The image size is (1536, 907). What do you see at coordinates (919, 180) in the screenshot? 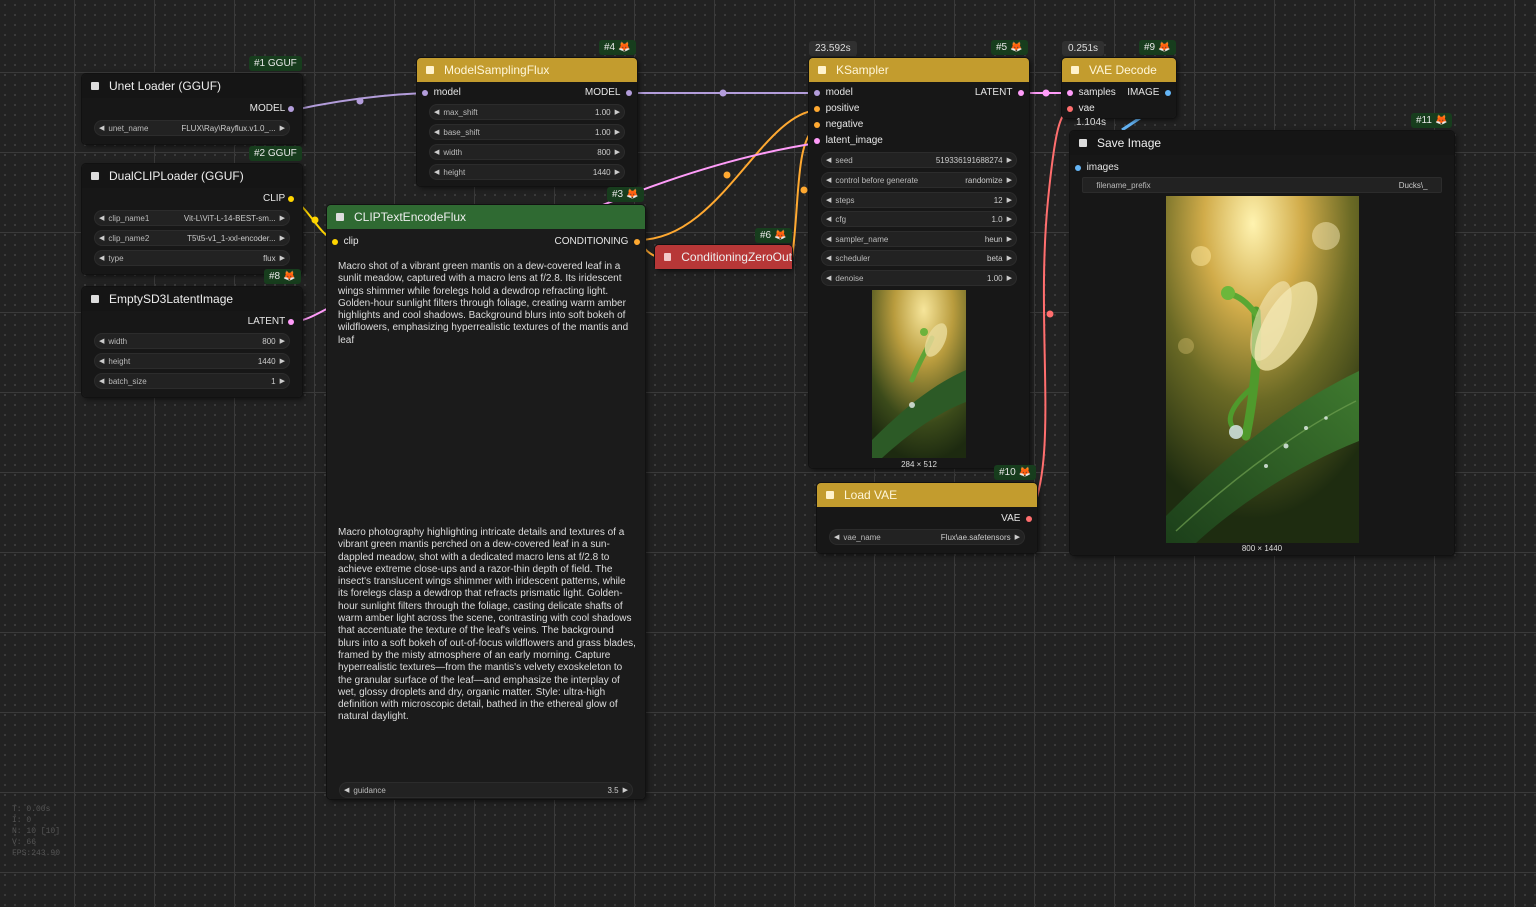
I see `widget-control-before-generate: ◀ control before generate randomize ▶` at bounding box center [919, 180].